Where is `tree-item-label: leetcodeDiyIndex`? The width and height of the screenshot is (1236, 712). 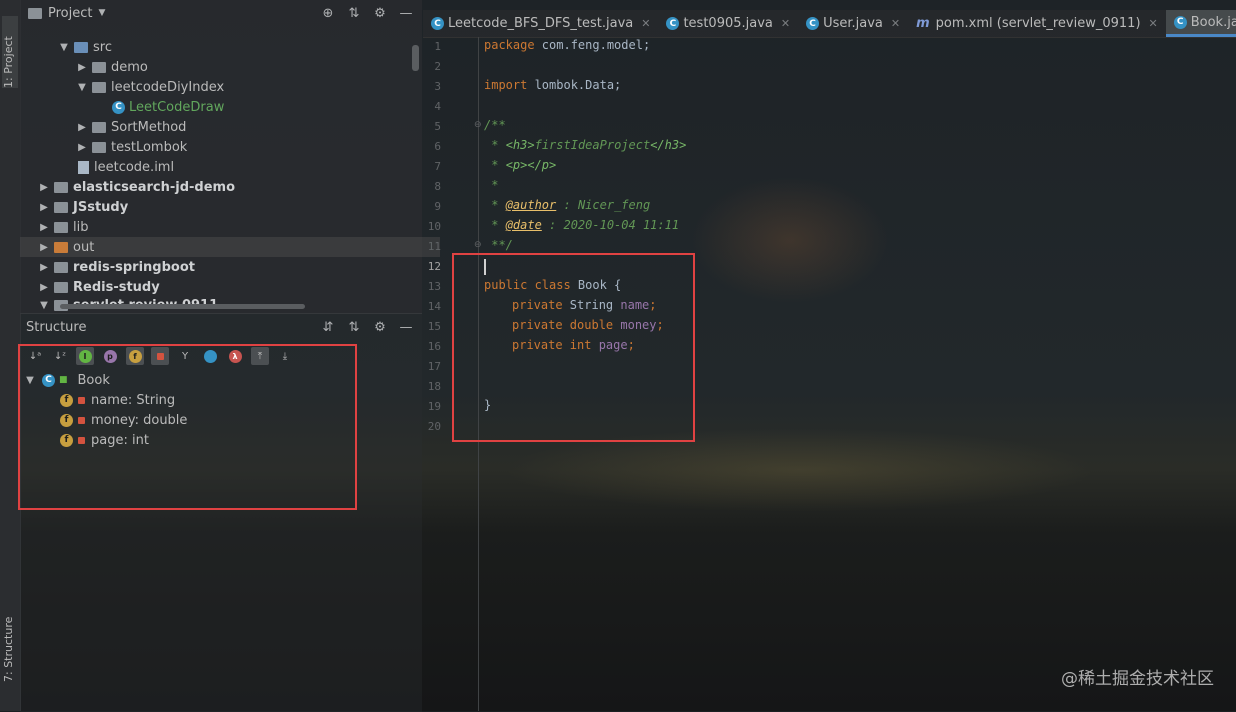
tree-item-label: leetcodeDiyIndex is located at coordinates (168, 87).